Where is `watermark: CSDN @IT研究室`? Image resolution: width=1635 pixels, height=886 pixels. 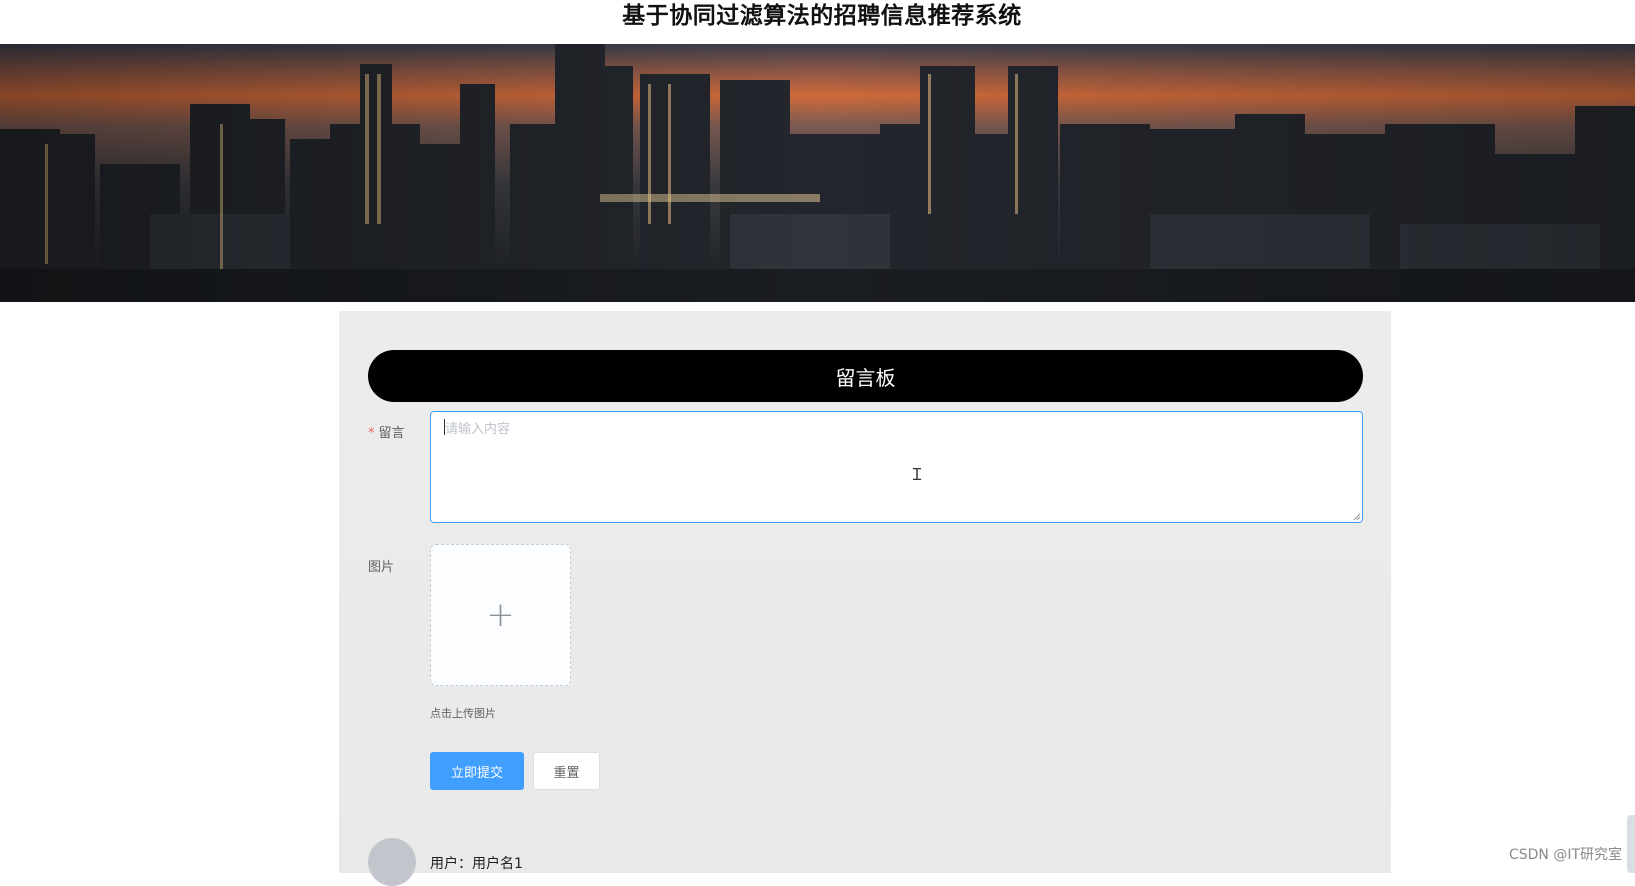 watermark: CSDN @IT研究室 is located at coordinates (1565, 855).